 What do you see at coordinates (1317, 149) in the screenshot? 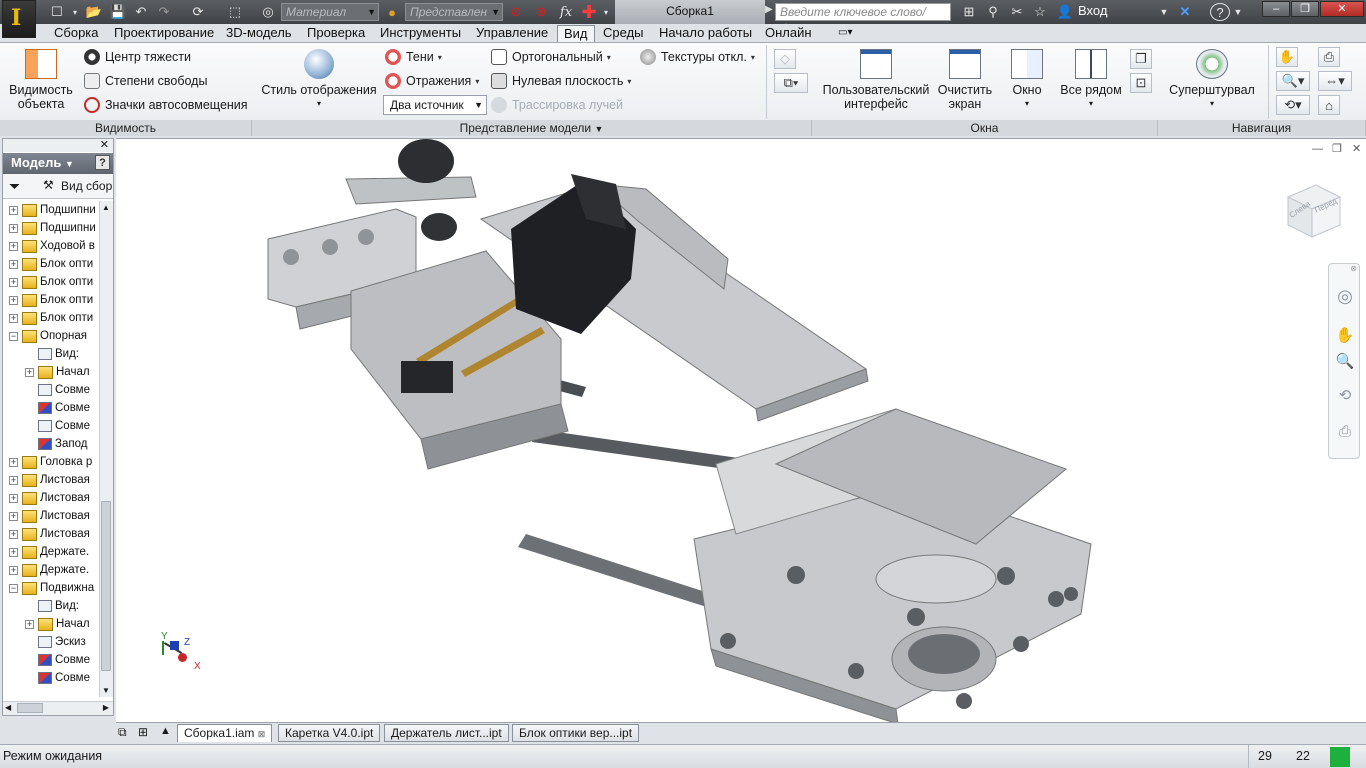
I see `viewport-minimize-icon: —` at bounding box center [1317, 149].